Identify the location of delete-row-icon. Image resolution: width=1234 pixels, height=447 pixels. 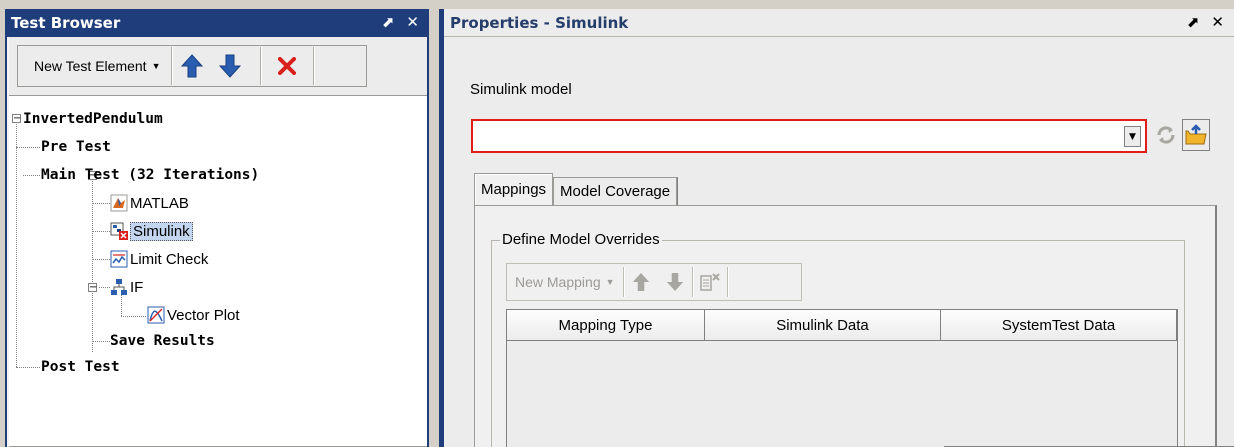
(709, 282).